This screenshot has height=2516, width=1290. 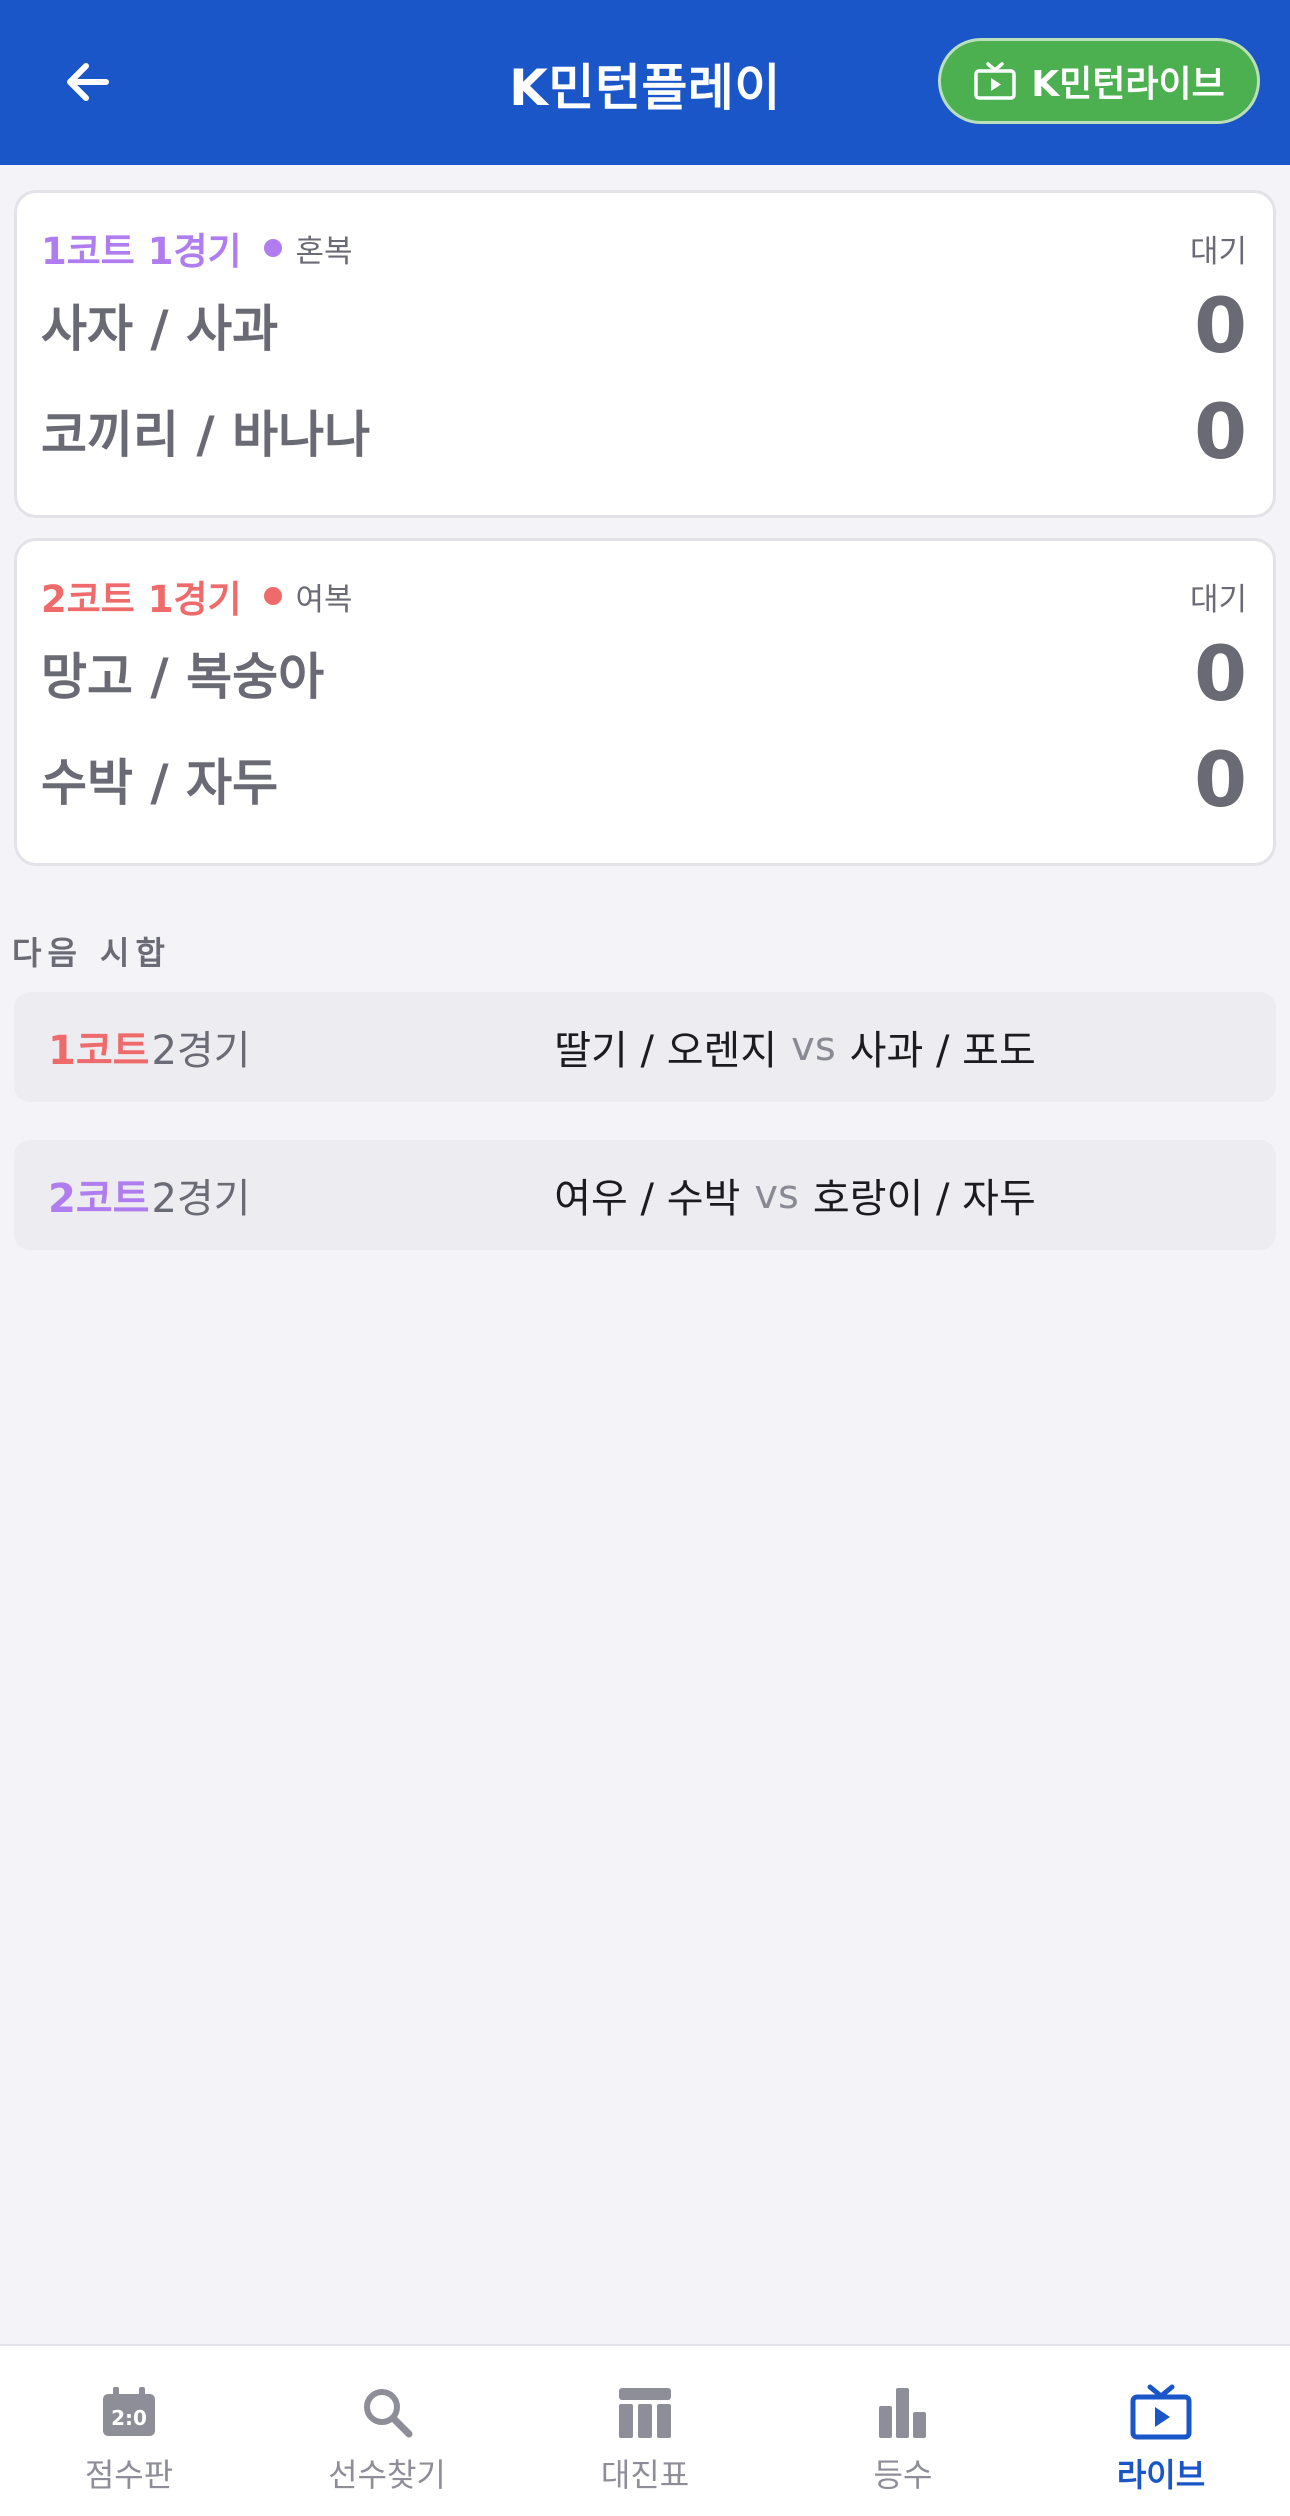 What do you see at coordinates (995, 81) in the screenshot?
I see `tv-play-icon` at bounding box center [995, 81].